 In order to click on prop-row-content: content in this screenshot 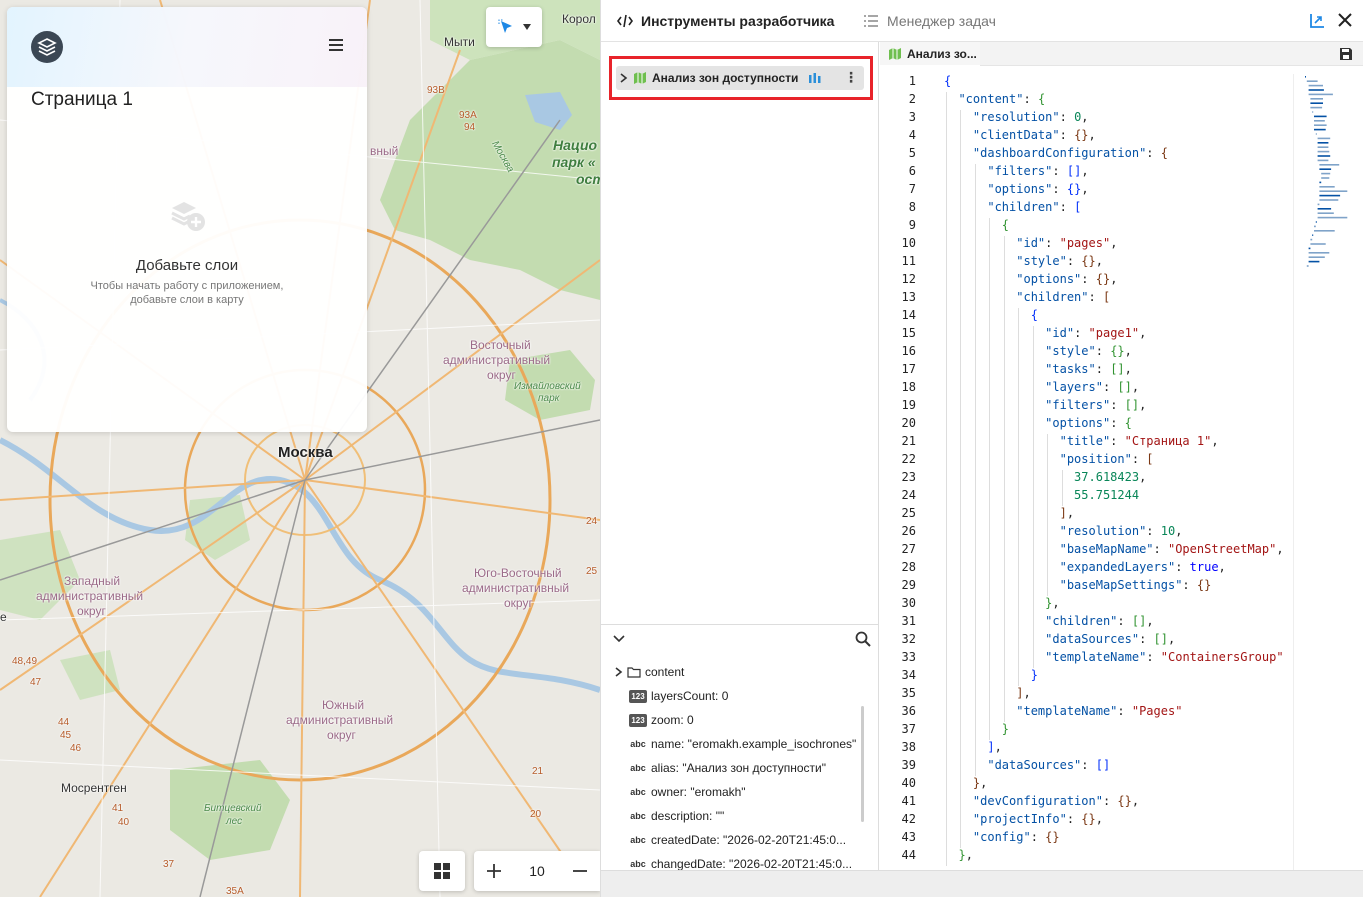, I will do `click(649, 672)`.